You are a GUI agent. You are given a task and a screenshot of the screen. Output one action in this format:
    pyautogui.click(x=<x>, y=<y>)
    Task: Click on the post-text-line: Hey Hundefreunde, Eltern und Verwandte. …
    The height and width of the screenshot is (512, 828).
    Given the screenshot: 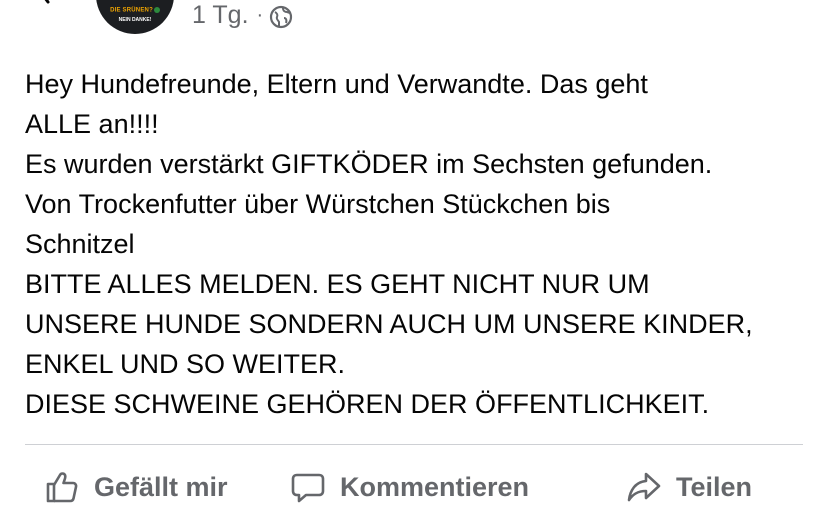 What is the action you would take?
    pyautogui.click(x=336, y=84)
    